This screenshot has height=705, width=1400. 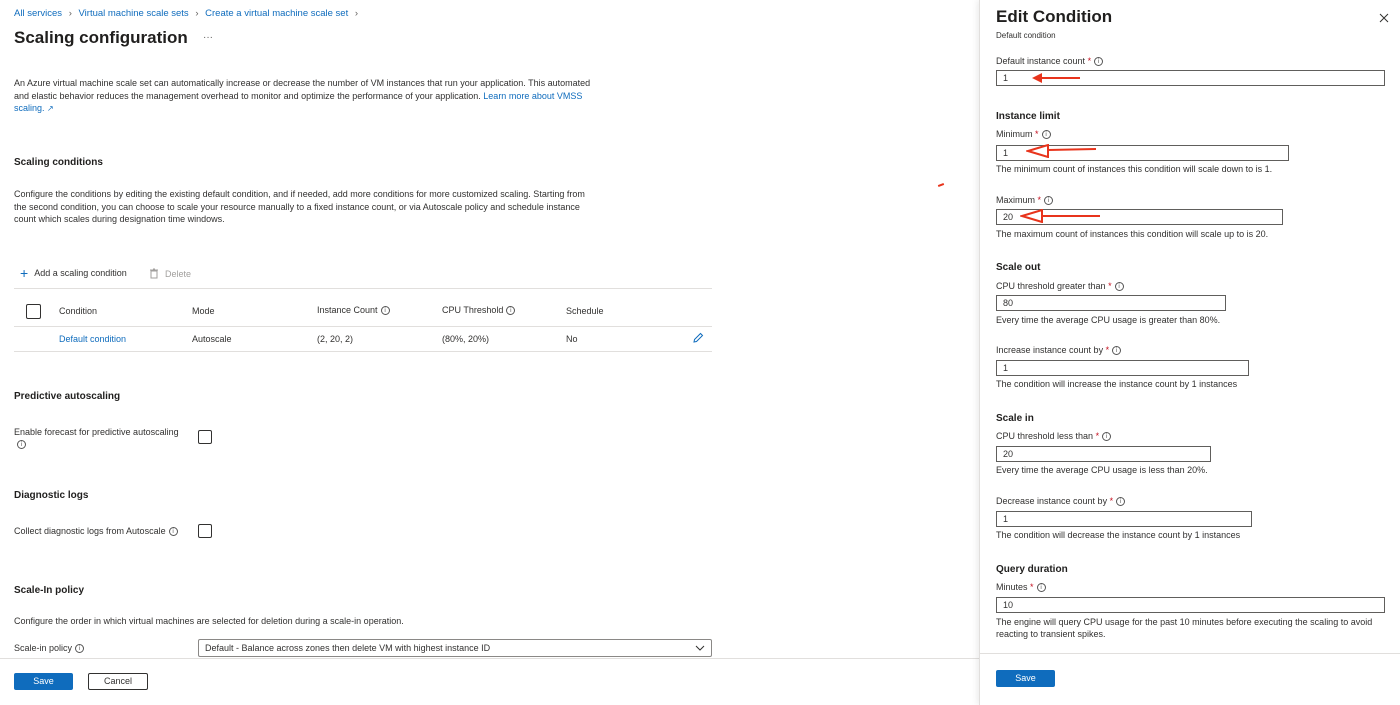 What do you see at coordinates (1032, 569) in the screenshot?
I see `query-duration-title: Query duration` at bounding box center [1032, 569].